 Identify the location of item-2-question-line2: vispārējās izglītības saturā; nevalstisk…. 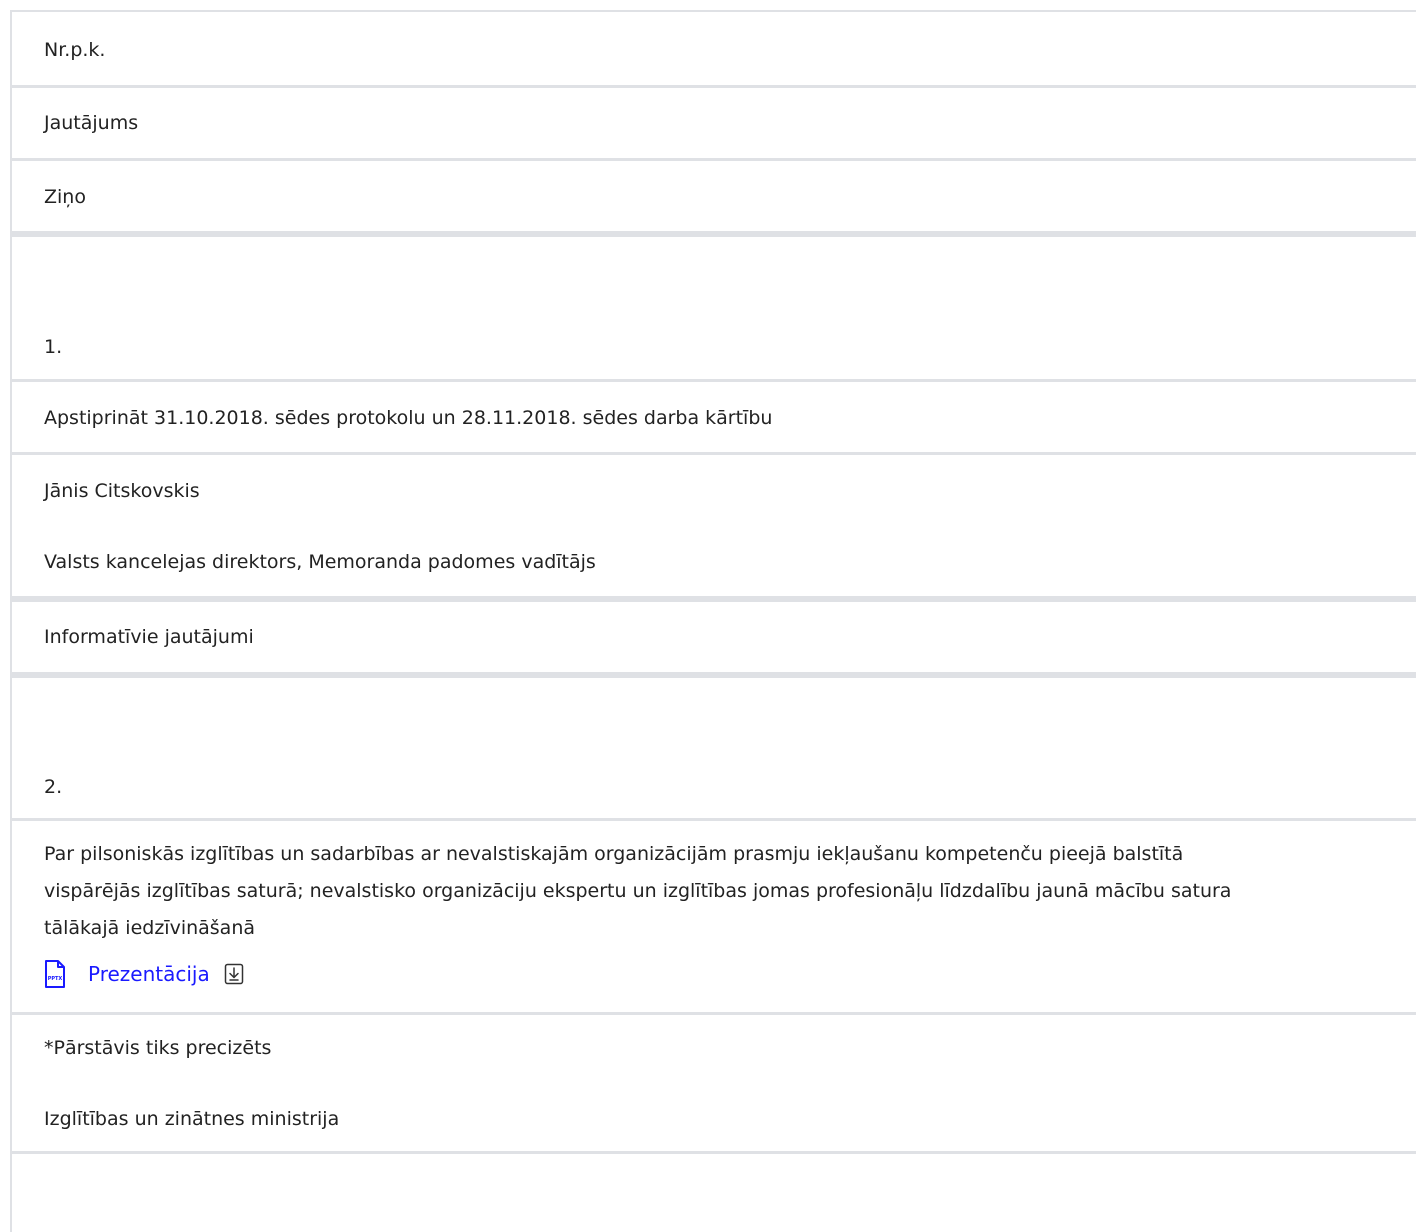
(638, 891).